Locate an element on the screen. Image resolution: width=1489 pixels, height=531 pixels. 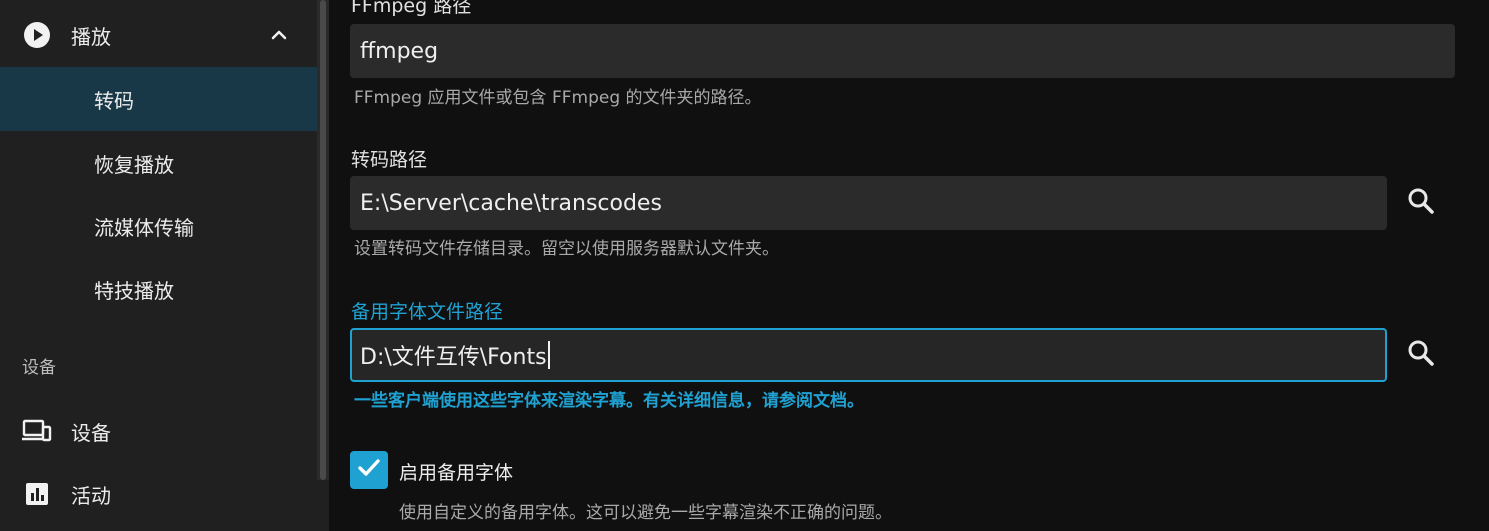
sidebar-header-devices: 设备 is located at coordinates (39, 368).